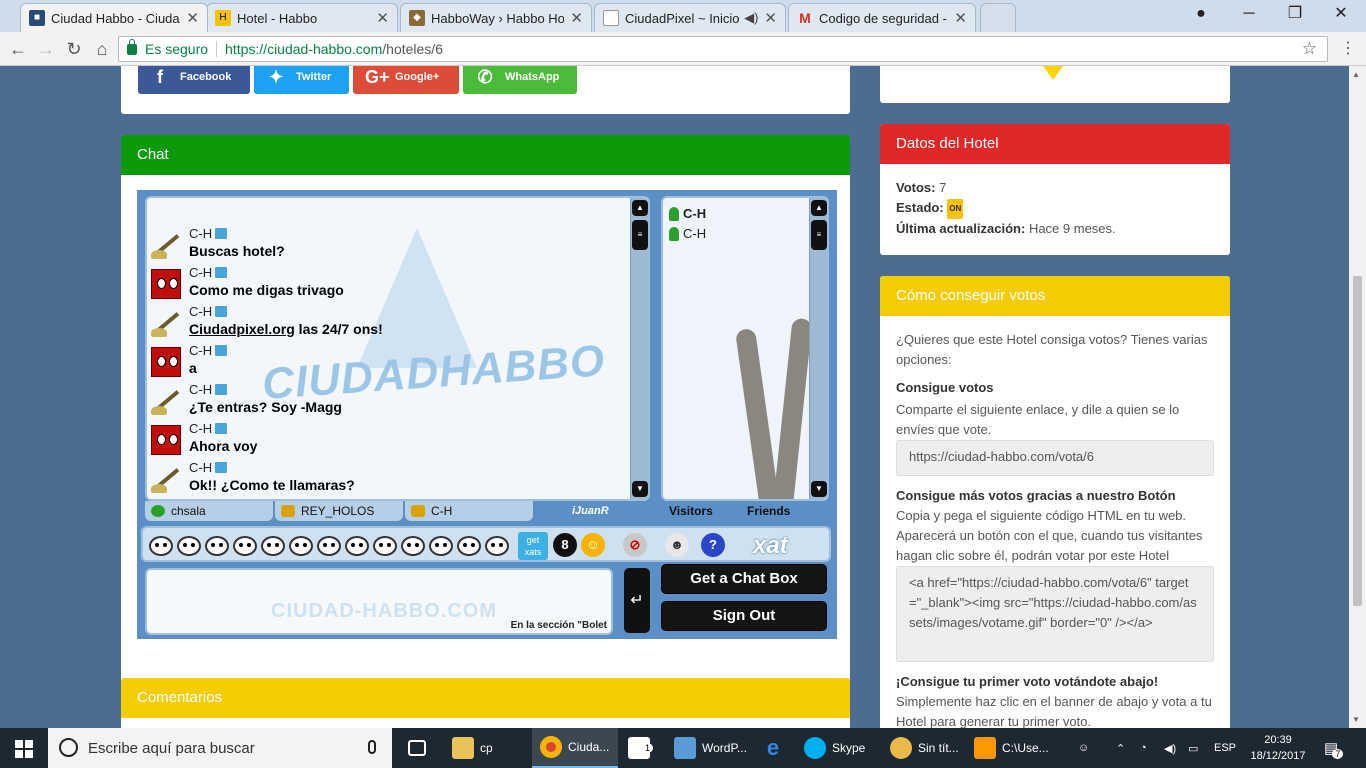  What do you see at coordinates (102, 49) in the screenshot?
I see `home-icon: ⌂` at bounding box center [102, 49].